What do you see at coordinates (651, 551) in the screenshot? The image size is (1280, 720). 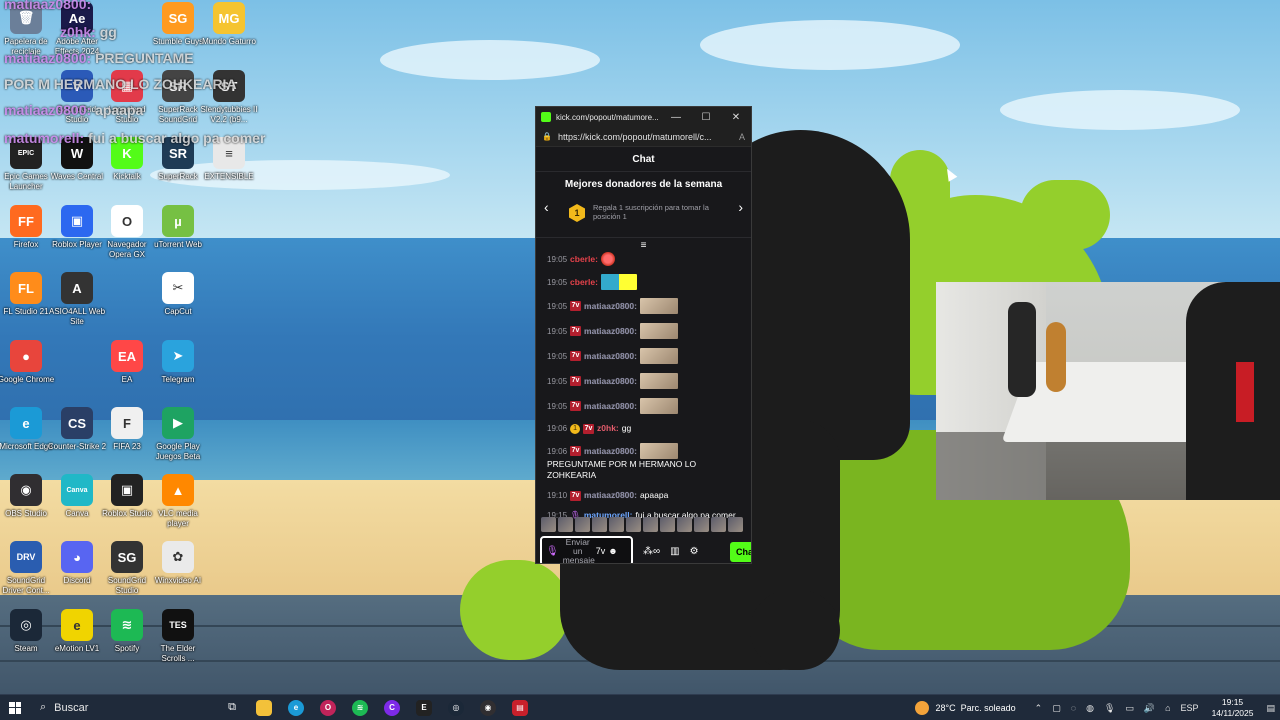 I see `kicks-icon: ⁂∞` at bounding box center [651, 551].